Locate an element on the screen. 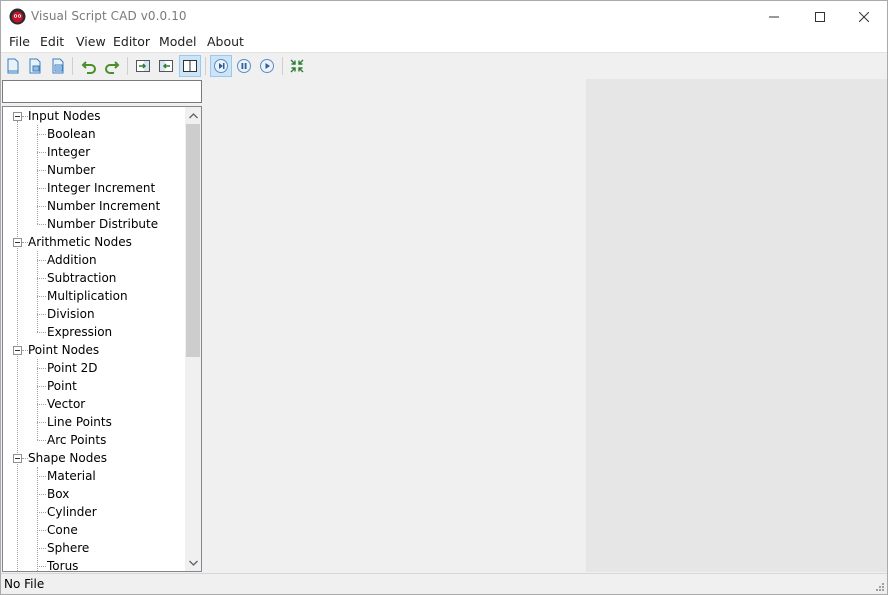 The image size is (888, 595). tree-item-sphere: Sphere is located at coordinates (68, 548).